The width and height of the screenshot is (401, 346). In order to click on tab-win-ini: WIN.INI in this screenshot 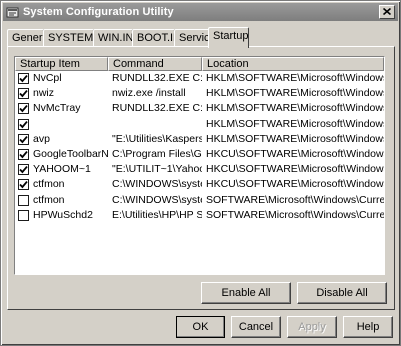, I will do `click(115, 38)`.